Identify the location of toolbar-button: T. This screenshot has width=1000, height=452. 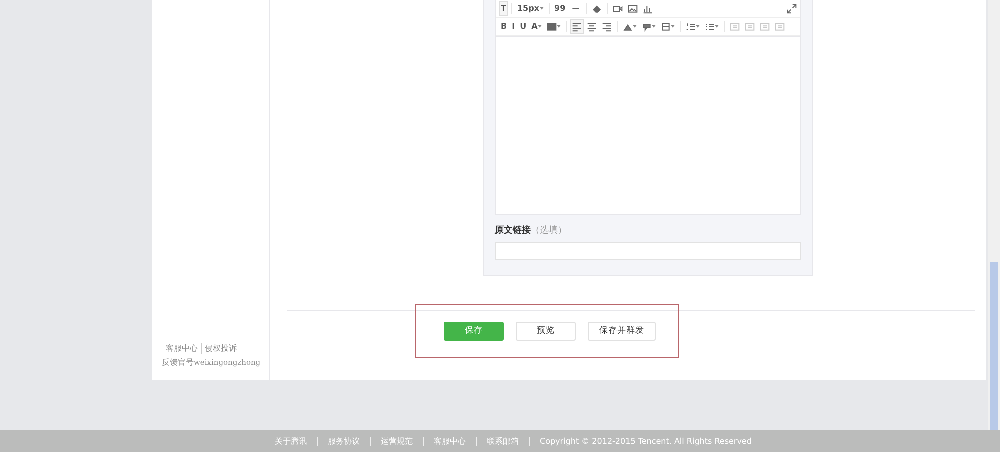
(503, 8).